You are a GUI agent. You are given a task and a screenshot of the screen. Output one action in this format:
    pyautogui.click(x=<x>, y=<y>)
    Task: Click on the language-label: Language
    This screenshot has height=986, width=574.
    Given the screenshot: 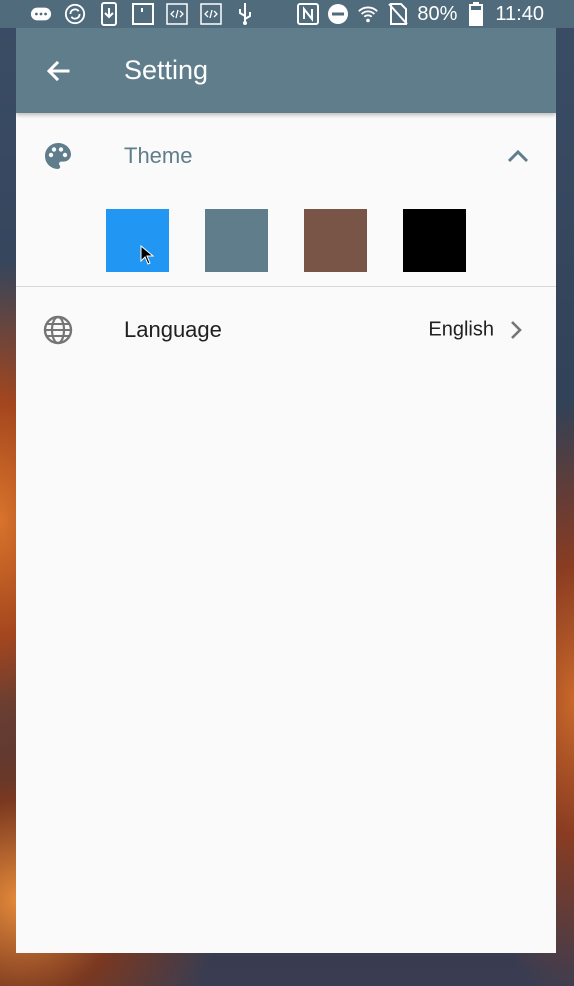 What is the action you would take?
    pyautogui.click(x=173, y=329)
    